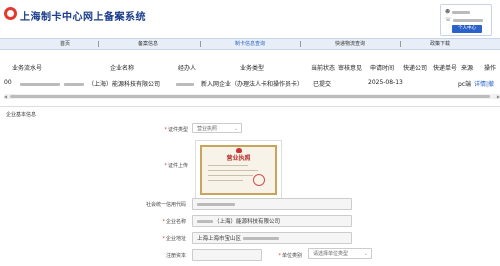  Describe the element at coordinates (350, 44) in the screenshot. I see `nav-logistics-query: 快递物流查询` at that location.